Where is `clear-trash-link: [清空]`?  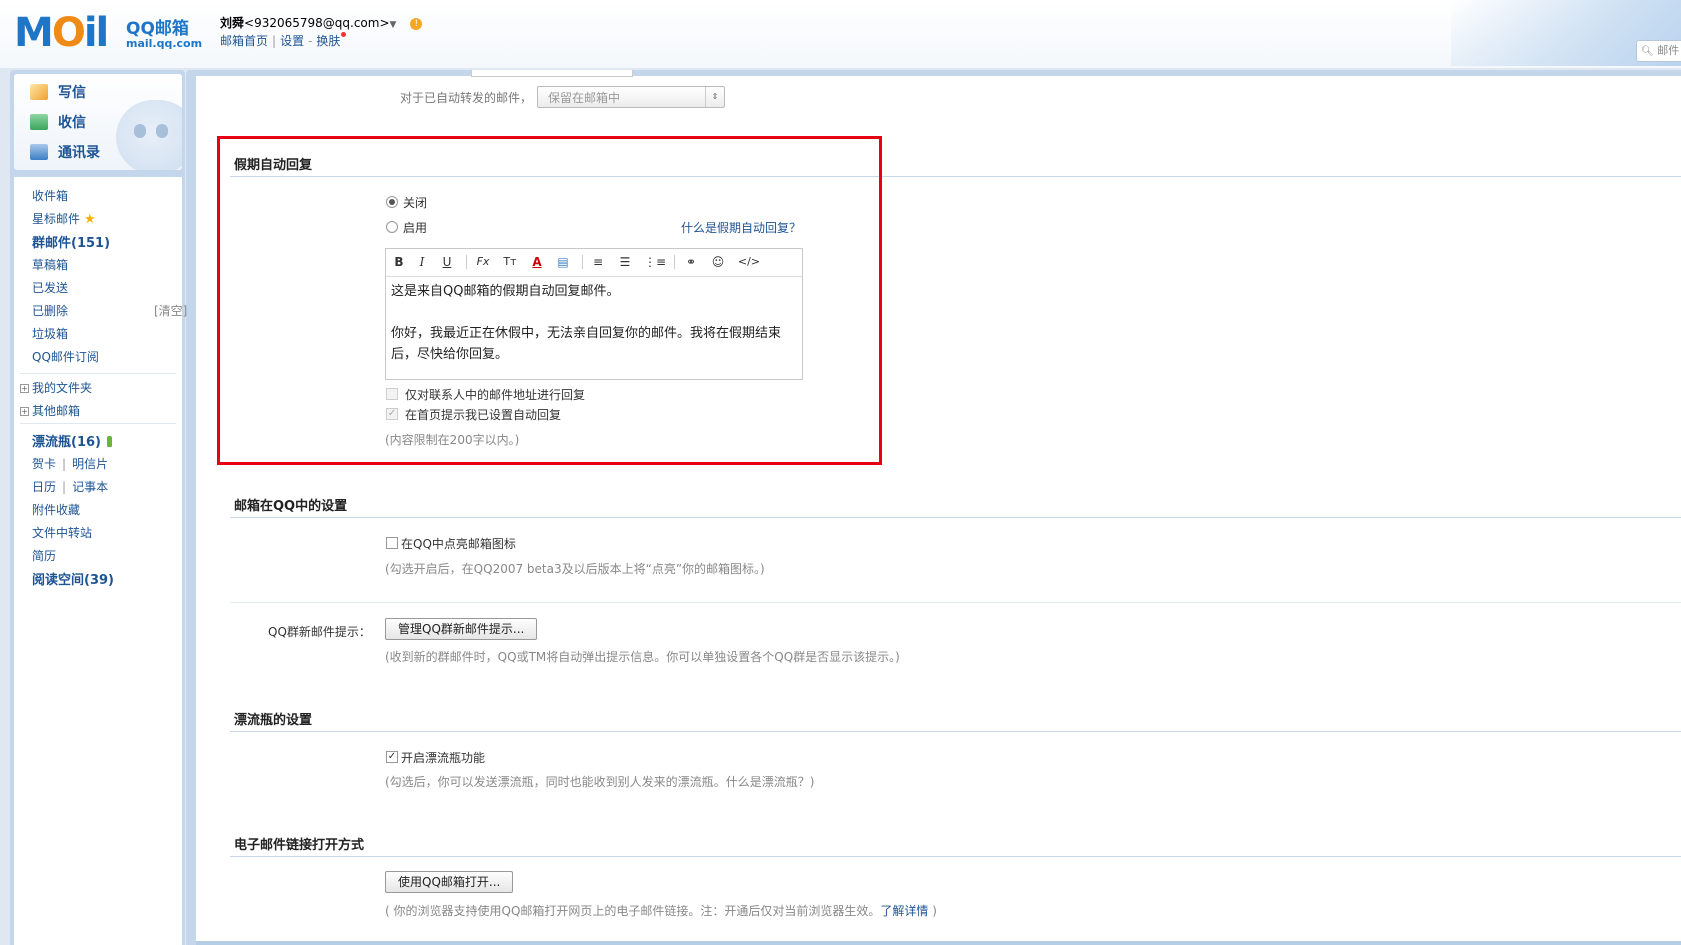
clear-trash-link: [清空] is located at coordinates (170, 310).